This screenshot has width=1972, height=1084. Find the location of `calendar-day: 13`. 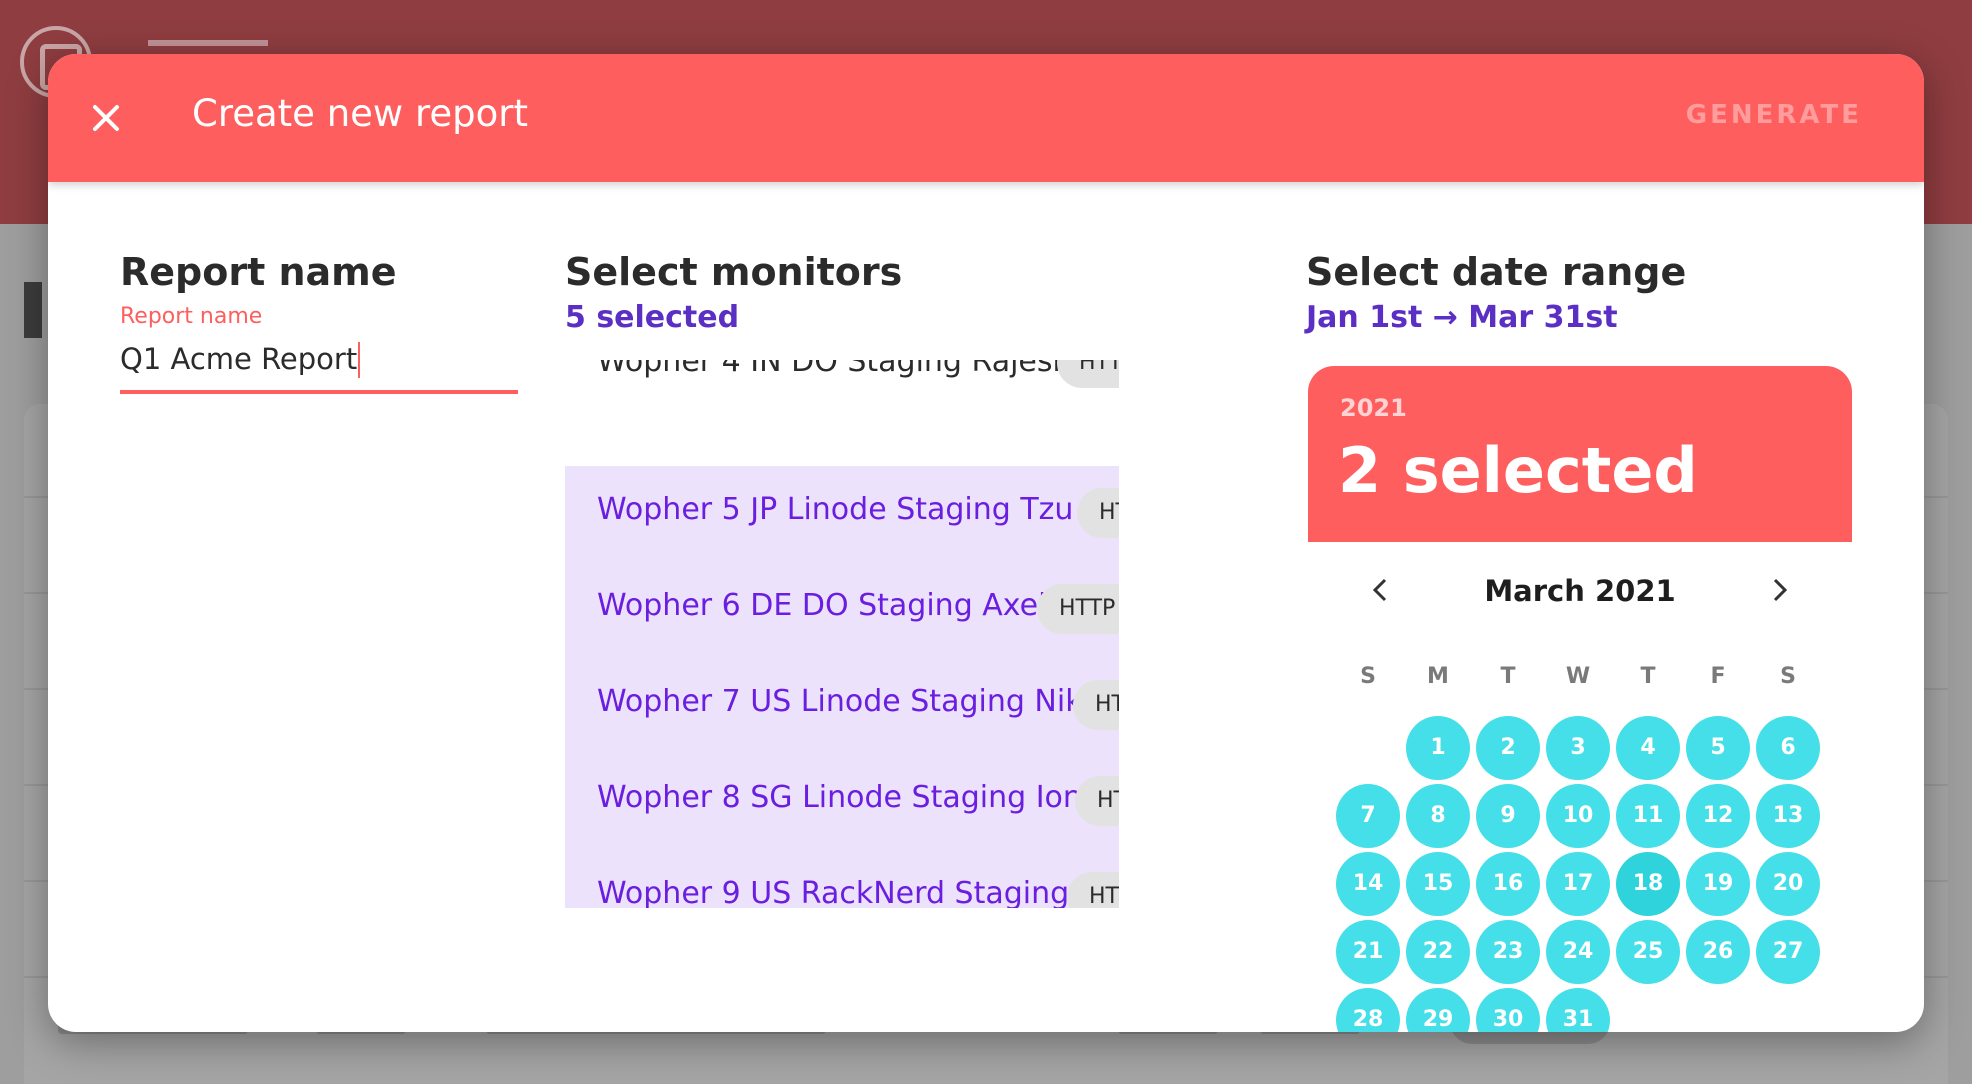

calendar-day: 13 is located at coordinates (1788, 816).